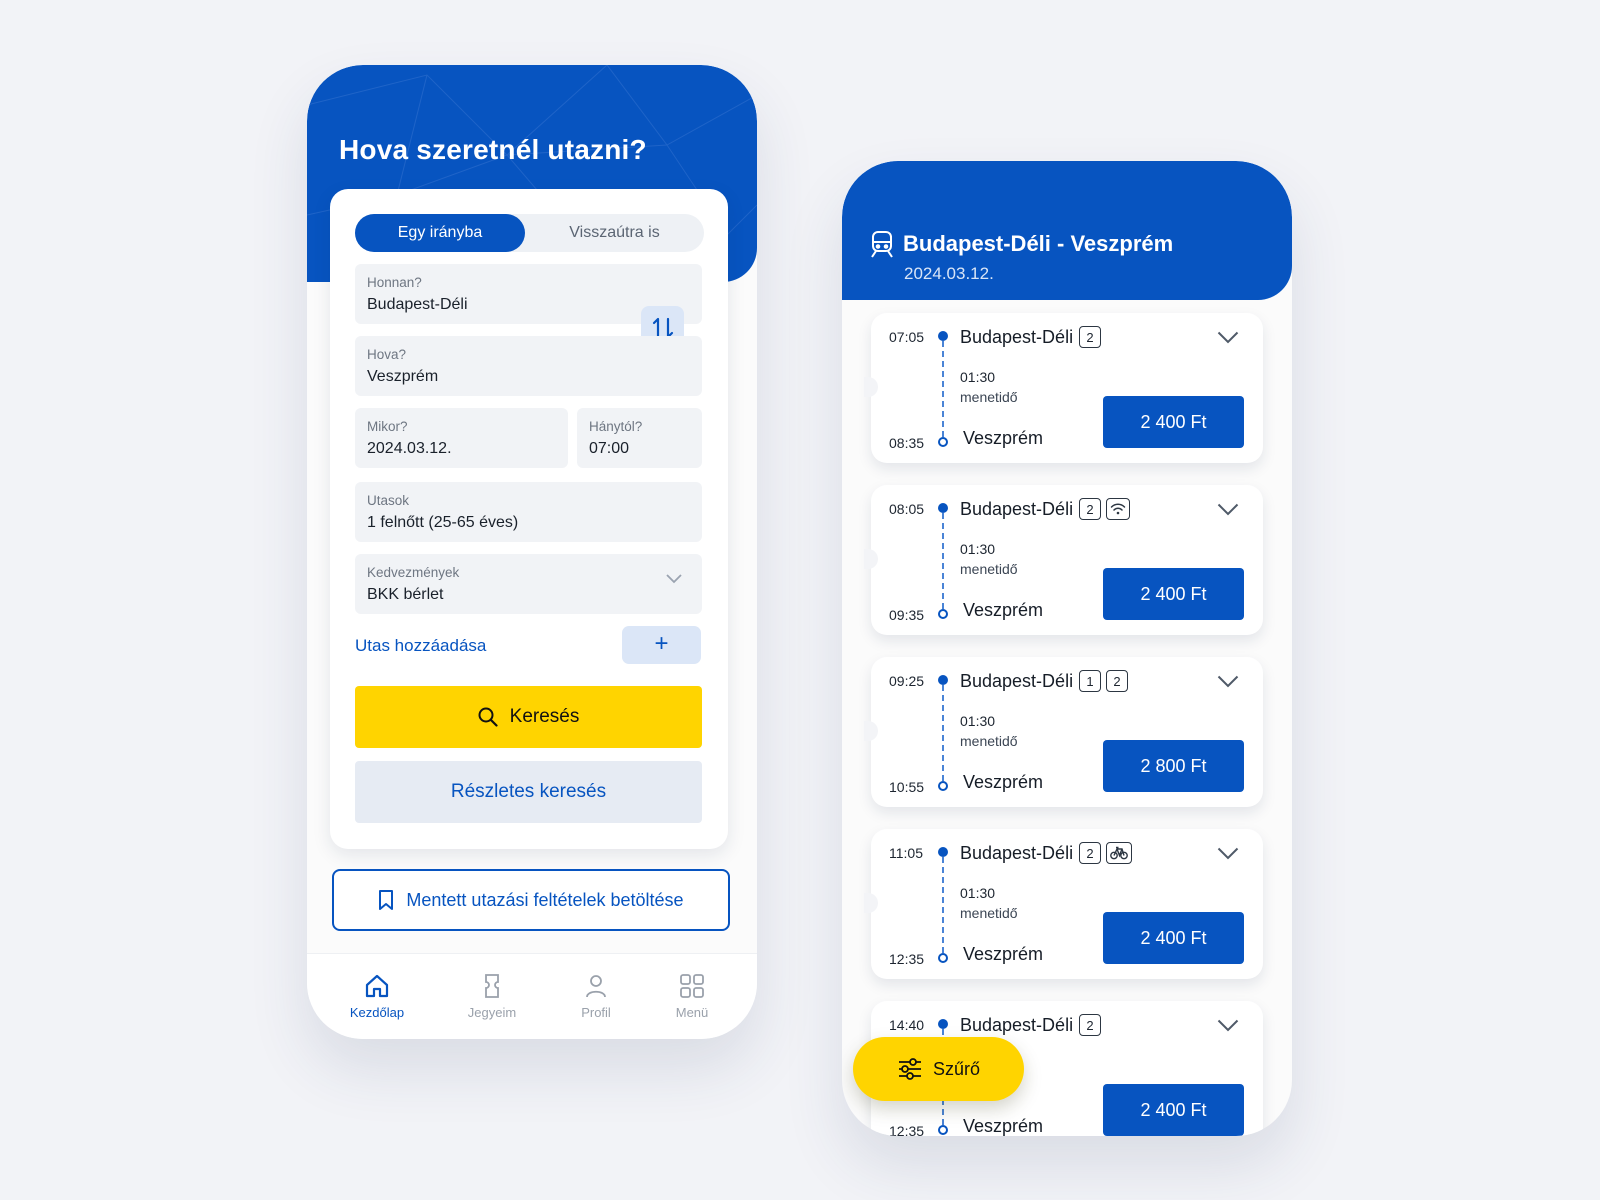 The width and height of the screenshot is (1600, 1200). What do you see at coordinates (692, 996) in the screenshot?
I see `tab-menu: Menü` at bounding box center [692, 996].